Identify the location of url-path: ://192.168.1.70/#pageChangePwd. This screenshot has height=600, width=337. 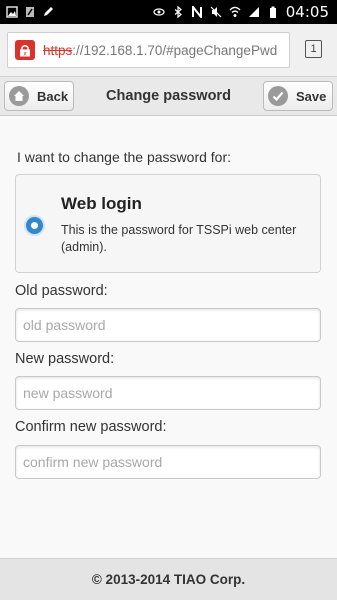
(175, 50).